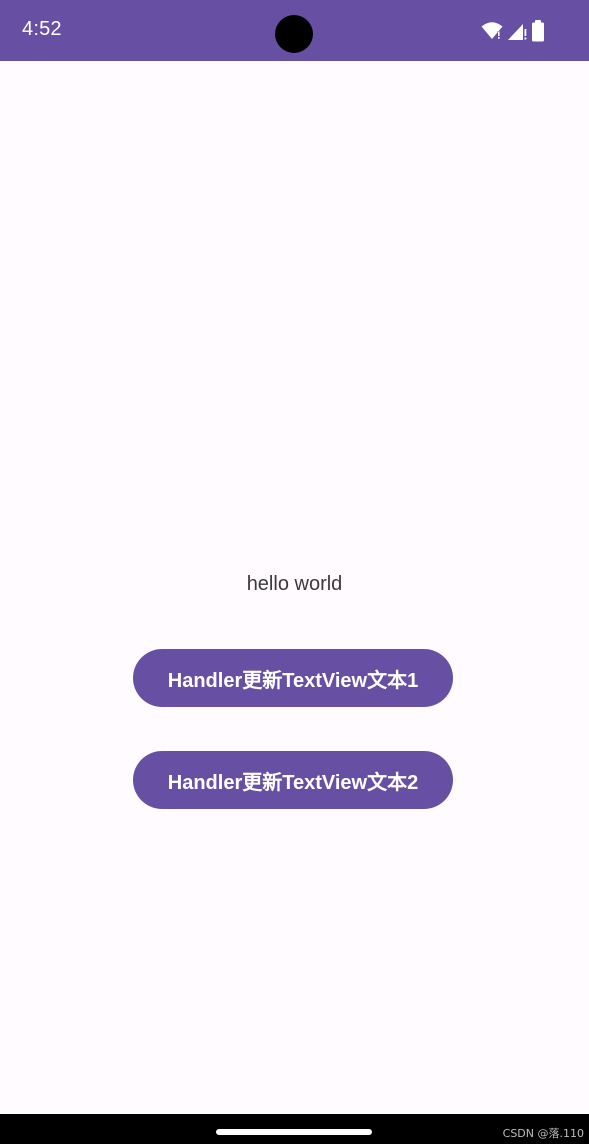  I want to click on status-icons, so click(513, 31).